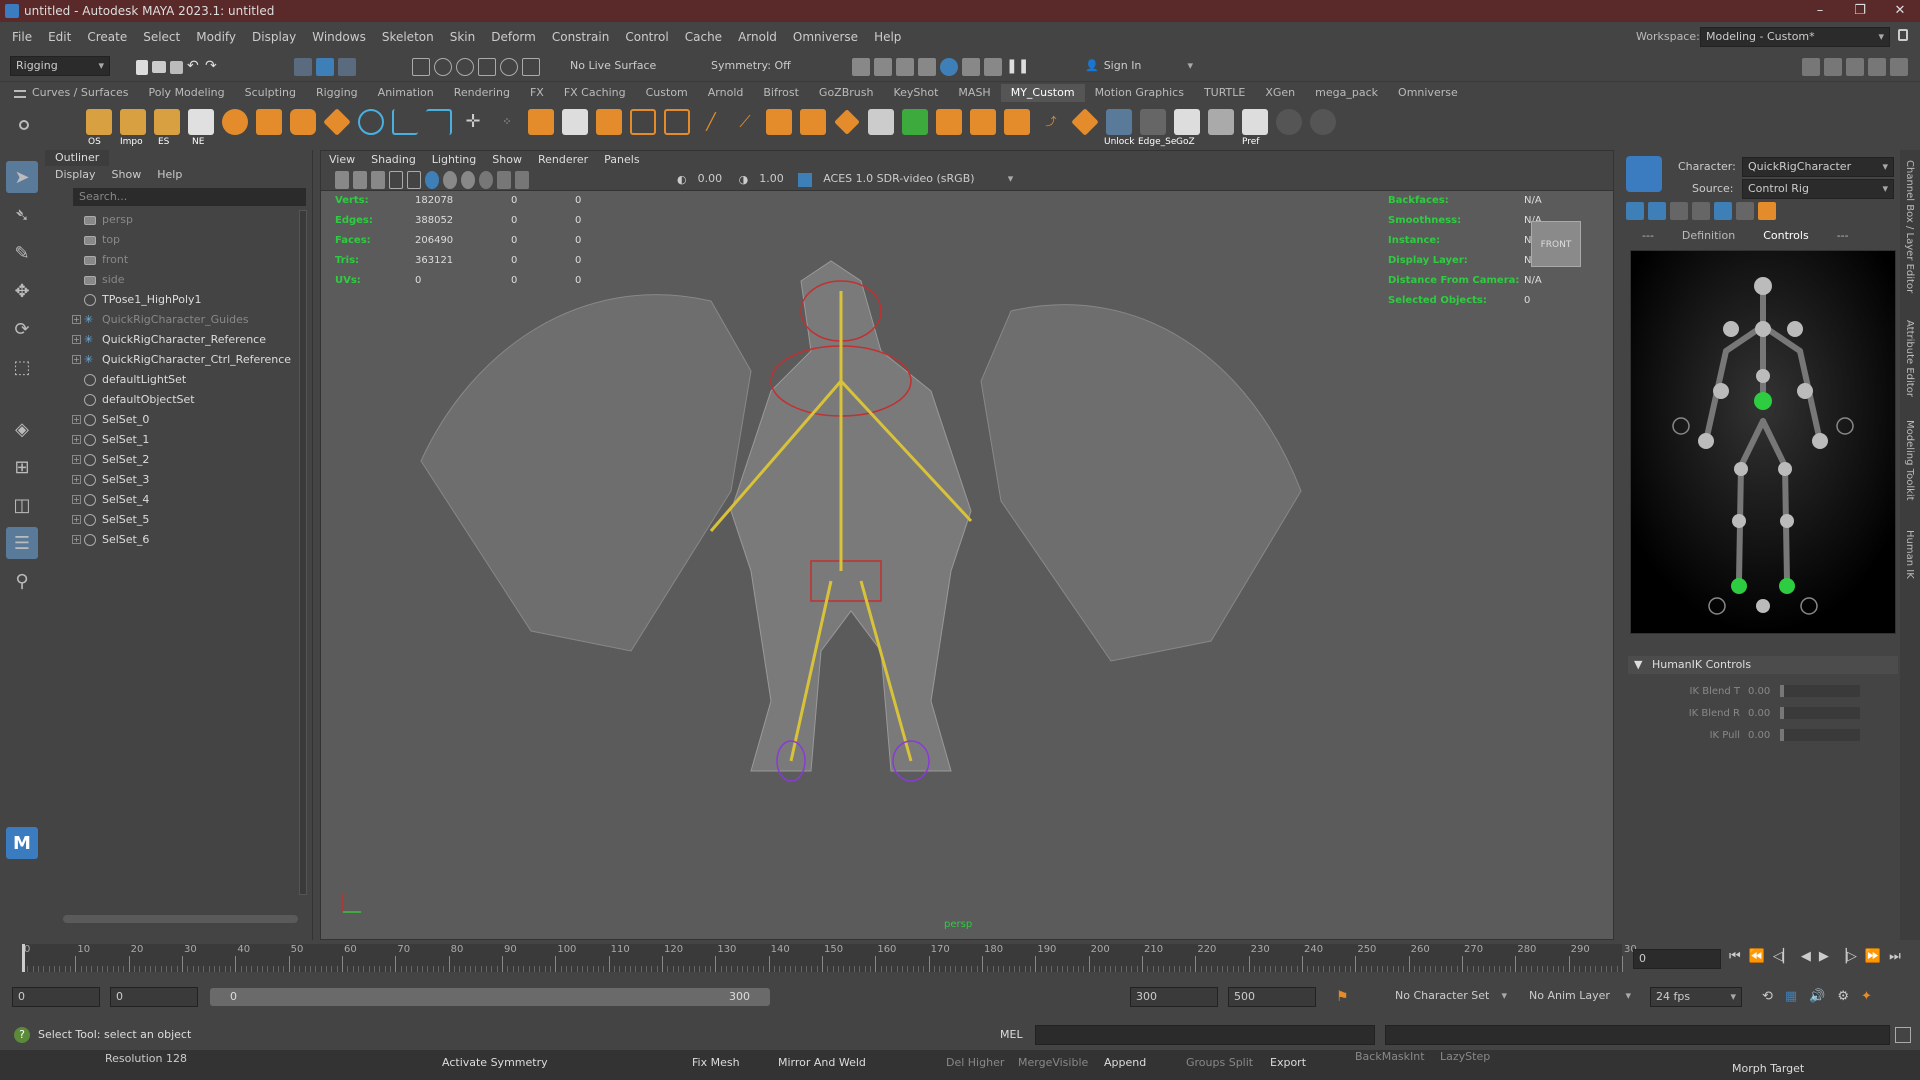 The height and width of the screenshot is (1080, 1920). I want to click on wireframe-icon, so click(414, 179).